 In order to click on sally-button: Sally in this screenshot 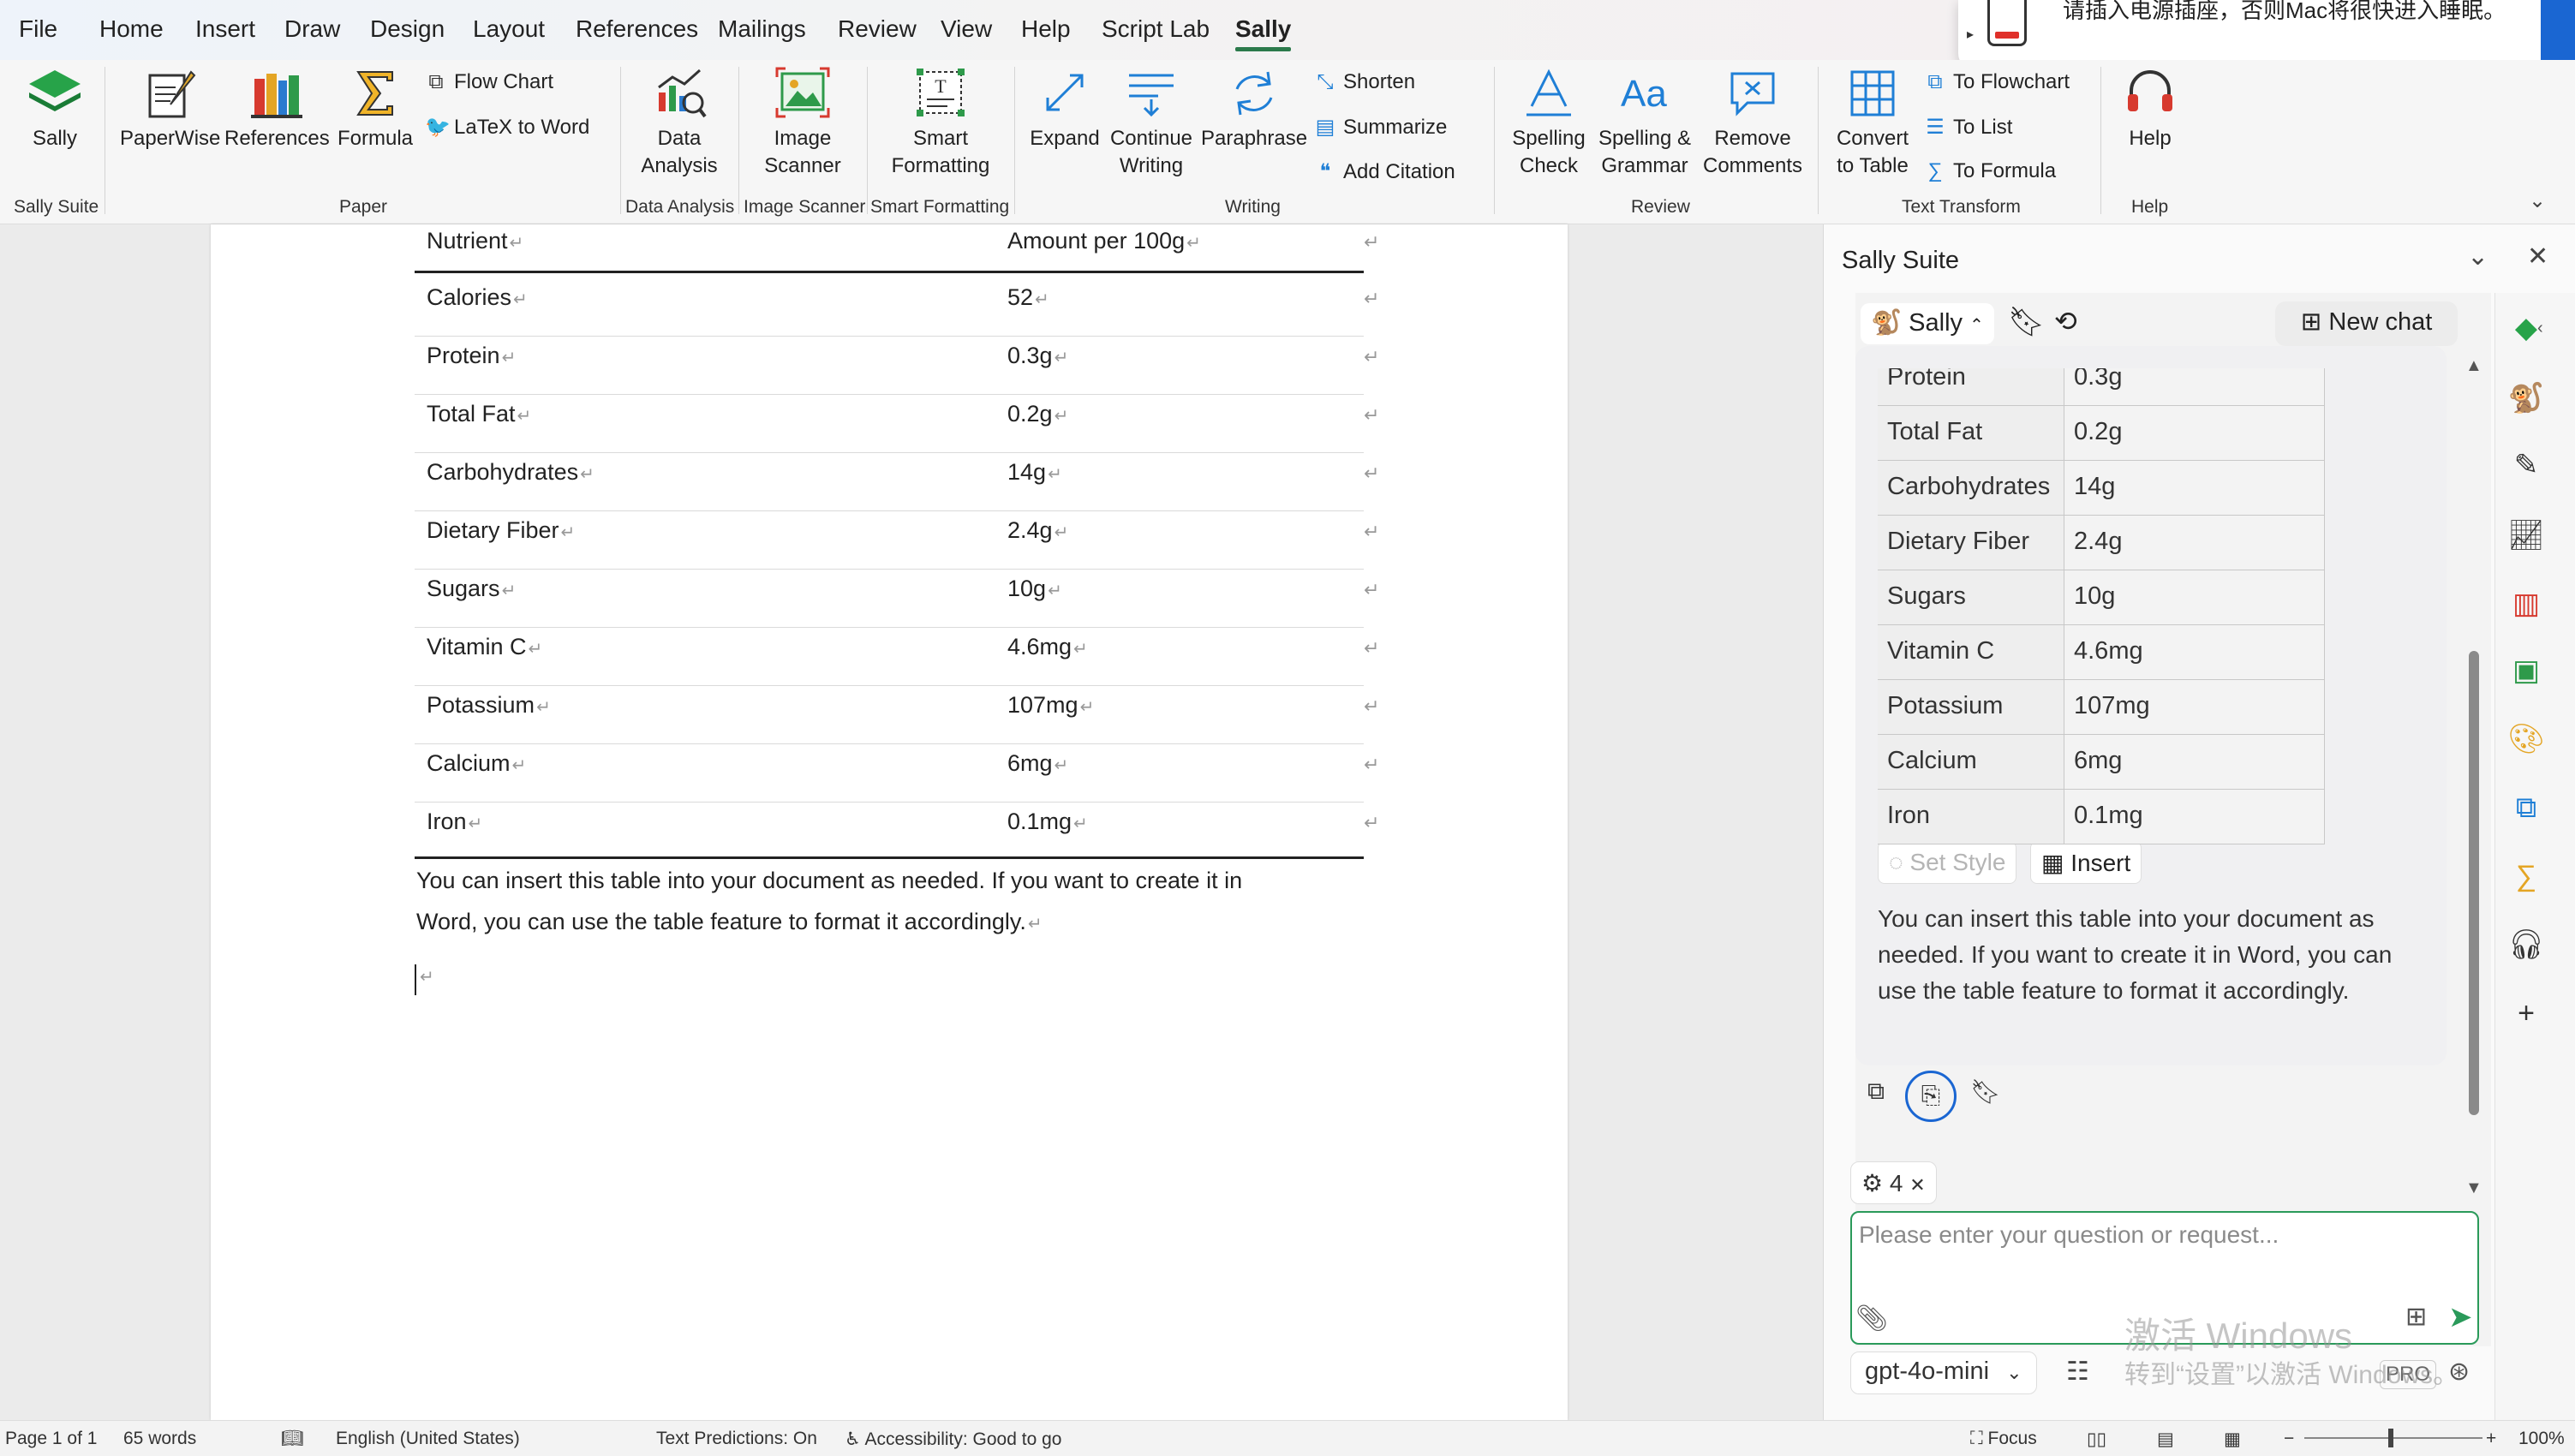, I will do `click(54, 109)`.